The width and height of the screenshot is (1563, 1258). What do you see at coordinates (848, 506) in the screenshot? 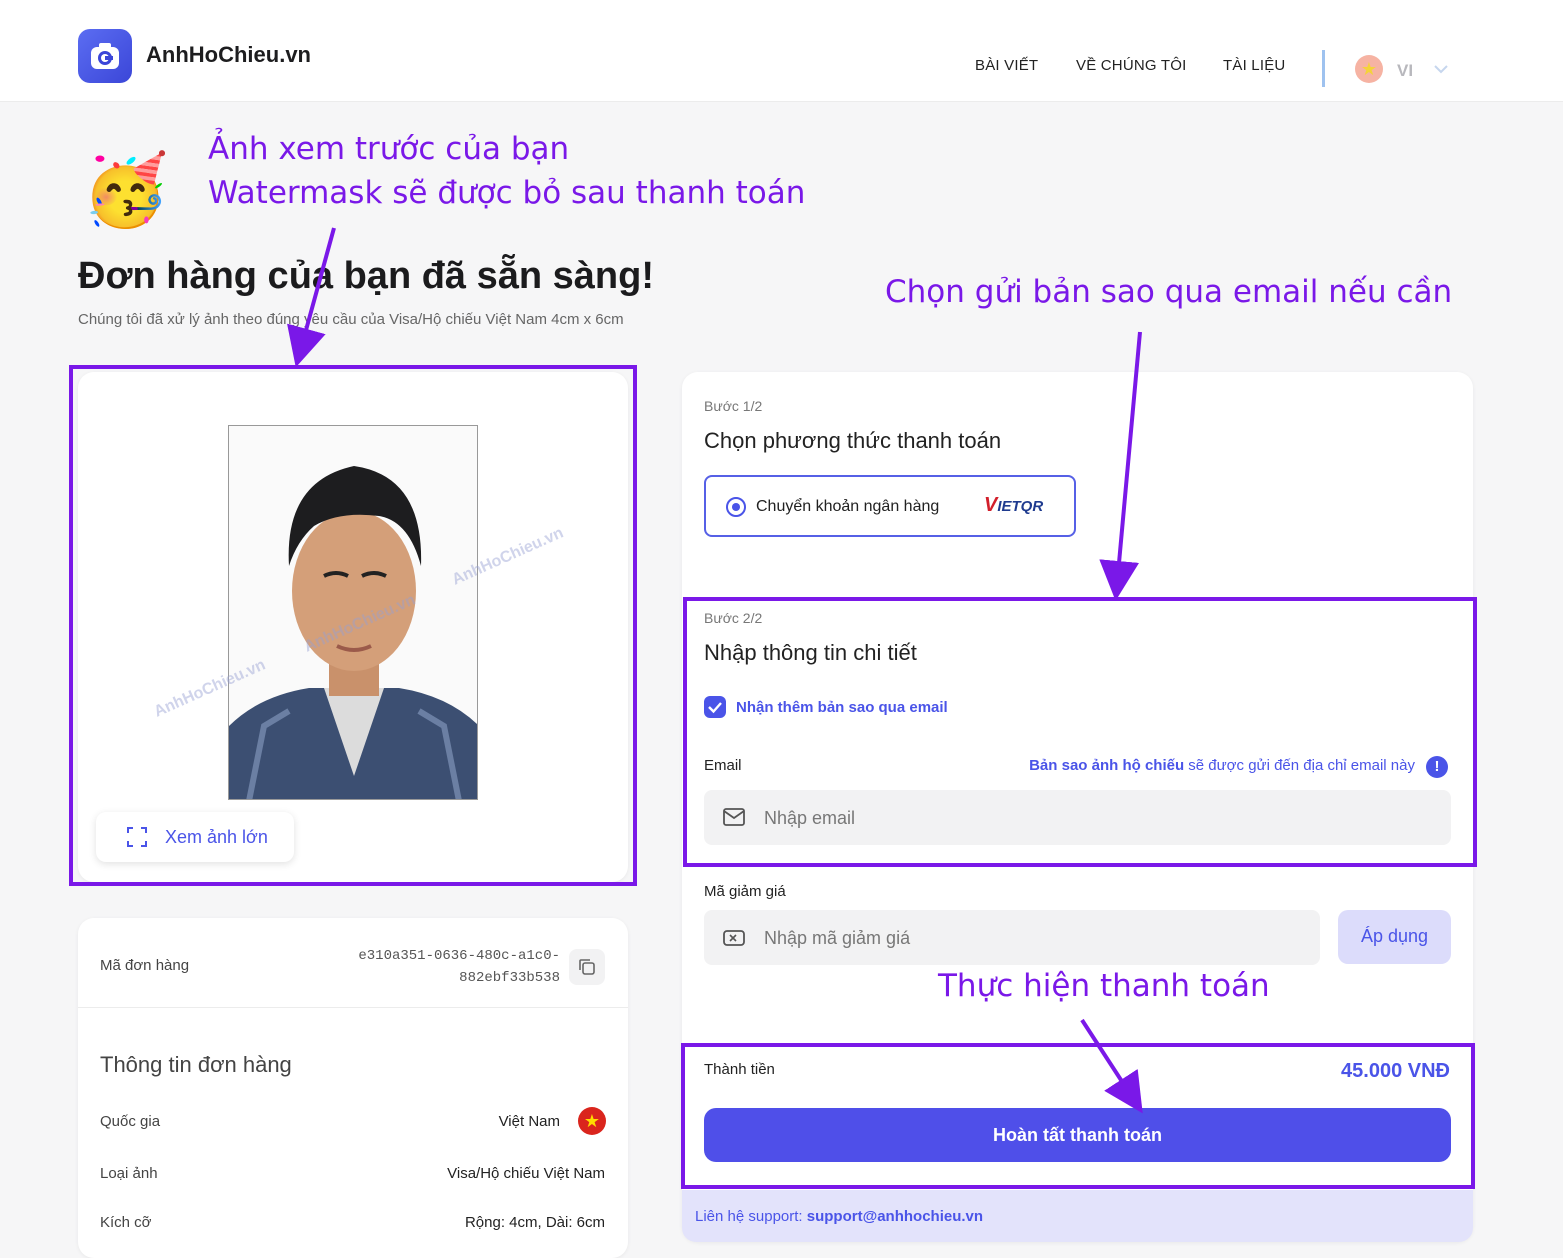
I see `payment-method-label: Chuyển khoản ngân hàng` at bounding box center [848, 506].